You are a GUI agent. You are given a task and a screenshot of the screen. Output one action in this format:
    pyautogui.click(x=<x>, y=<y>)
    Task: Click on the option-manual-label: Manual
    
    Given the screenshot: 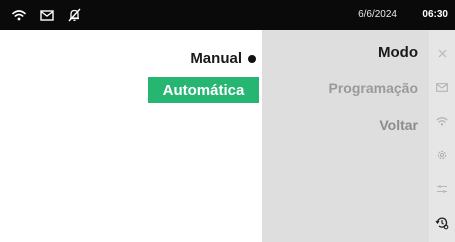 What is the action you would take?
    pyautogui.click(x=216, y=58)
    